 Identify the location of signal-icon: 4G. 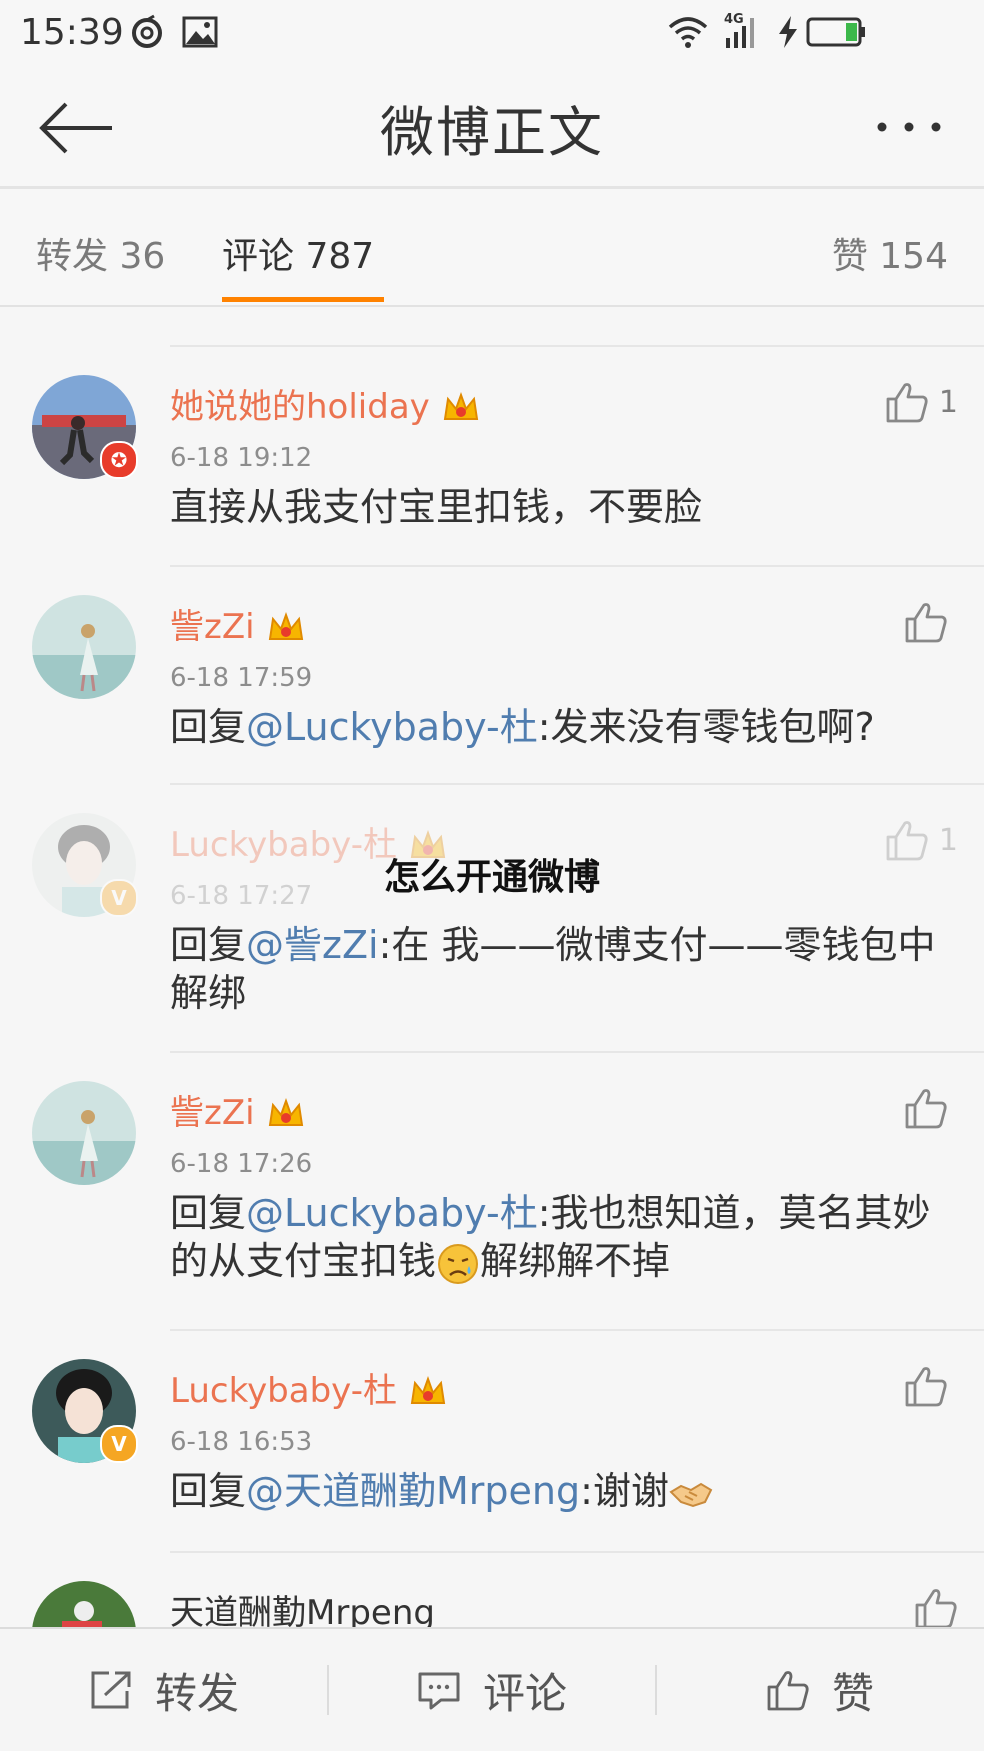
(744, 31).